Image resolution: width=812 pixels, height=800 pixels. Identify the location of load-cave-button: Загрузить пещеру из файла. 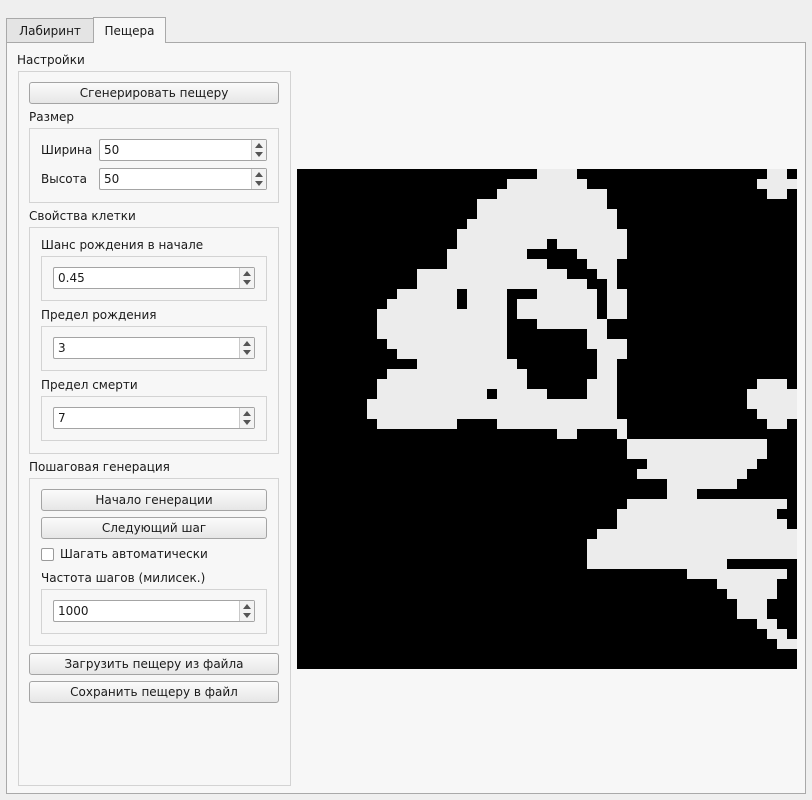
(154, 664).